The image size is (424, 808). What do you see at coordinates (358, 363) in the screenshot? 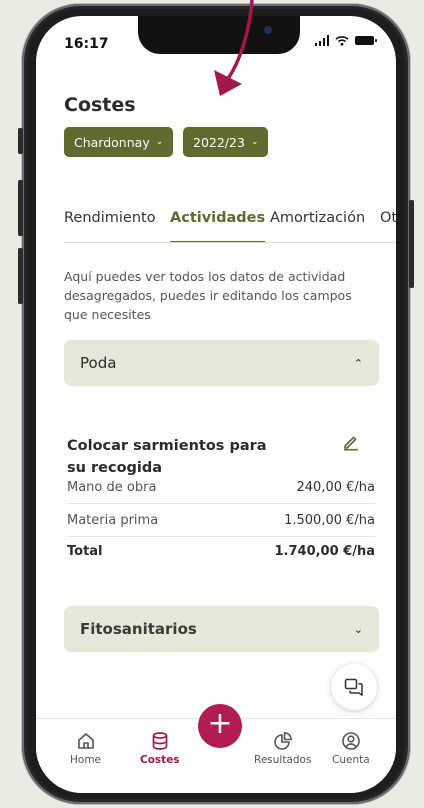
I see `chevron-up-icon: ⌃` at bounding box center [358, 363].